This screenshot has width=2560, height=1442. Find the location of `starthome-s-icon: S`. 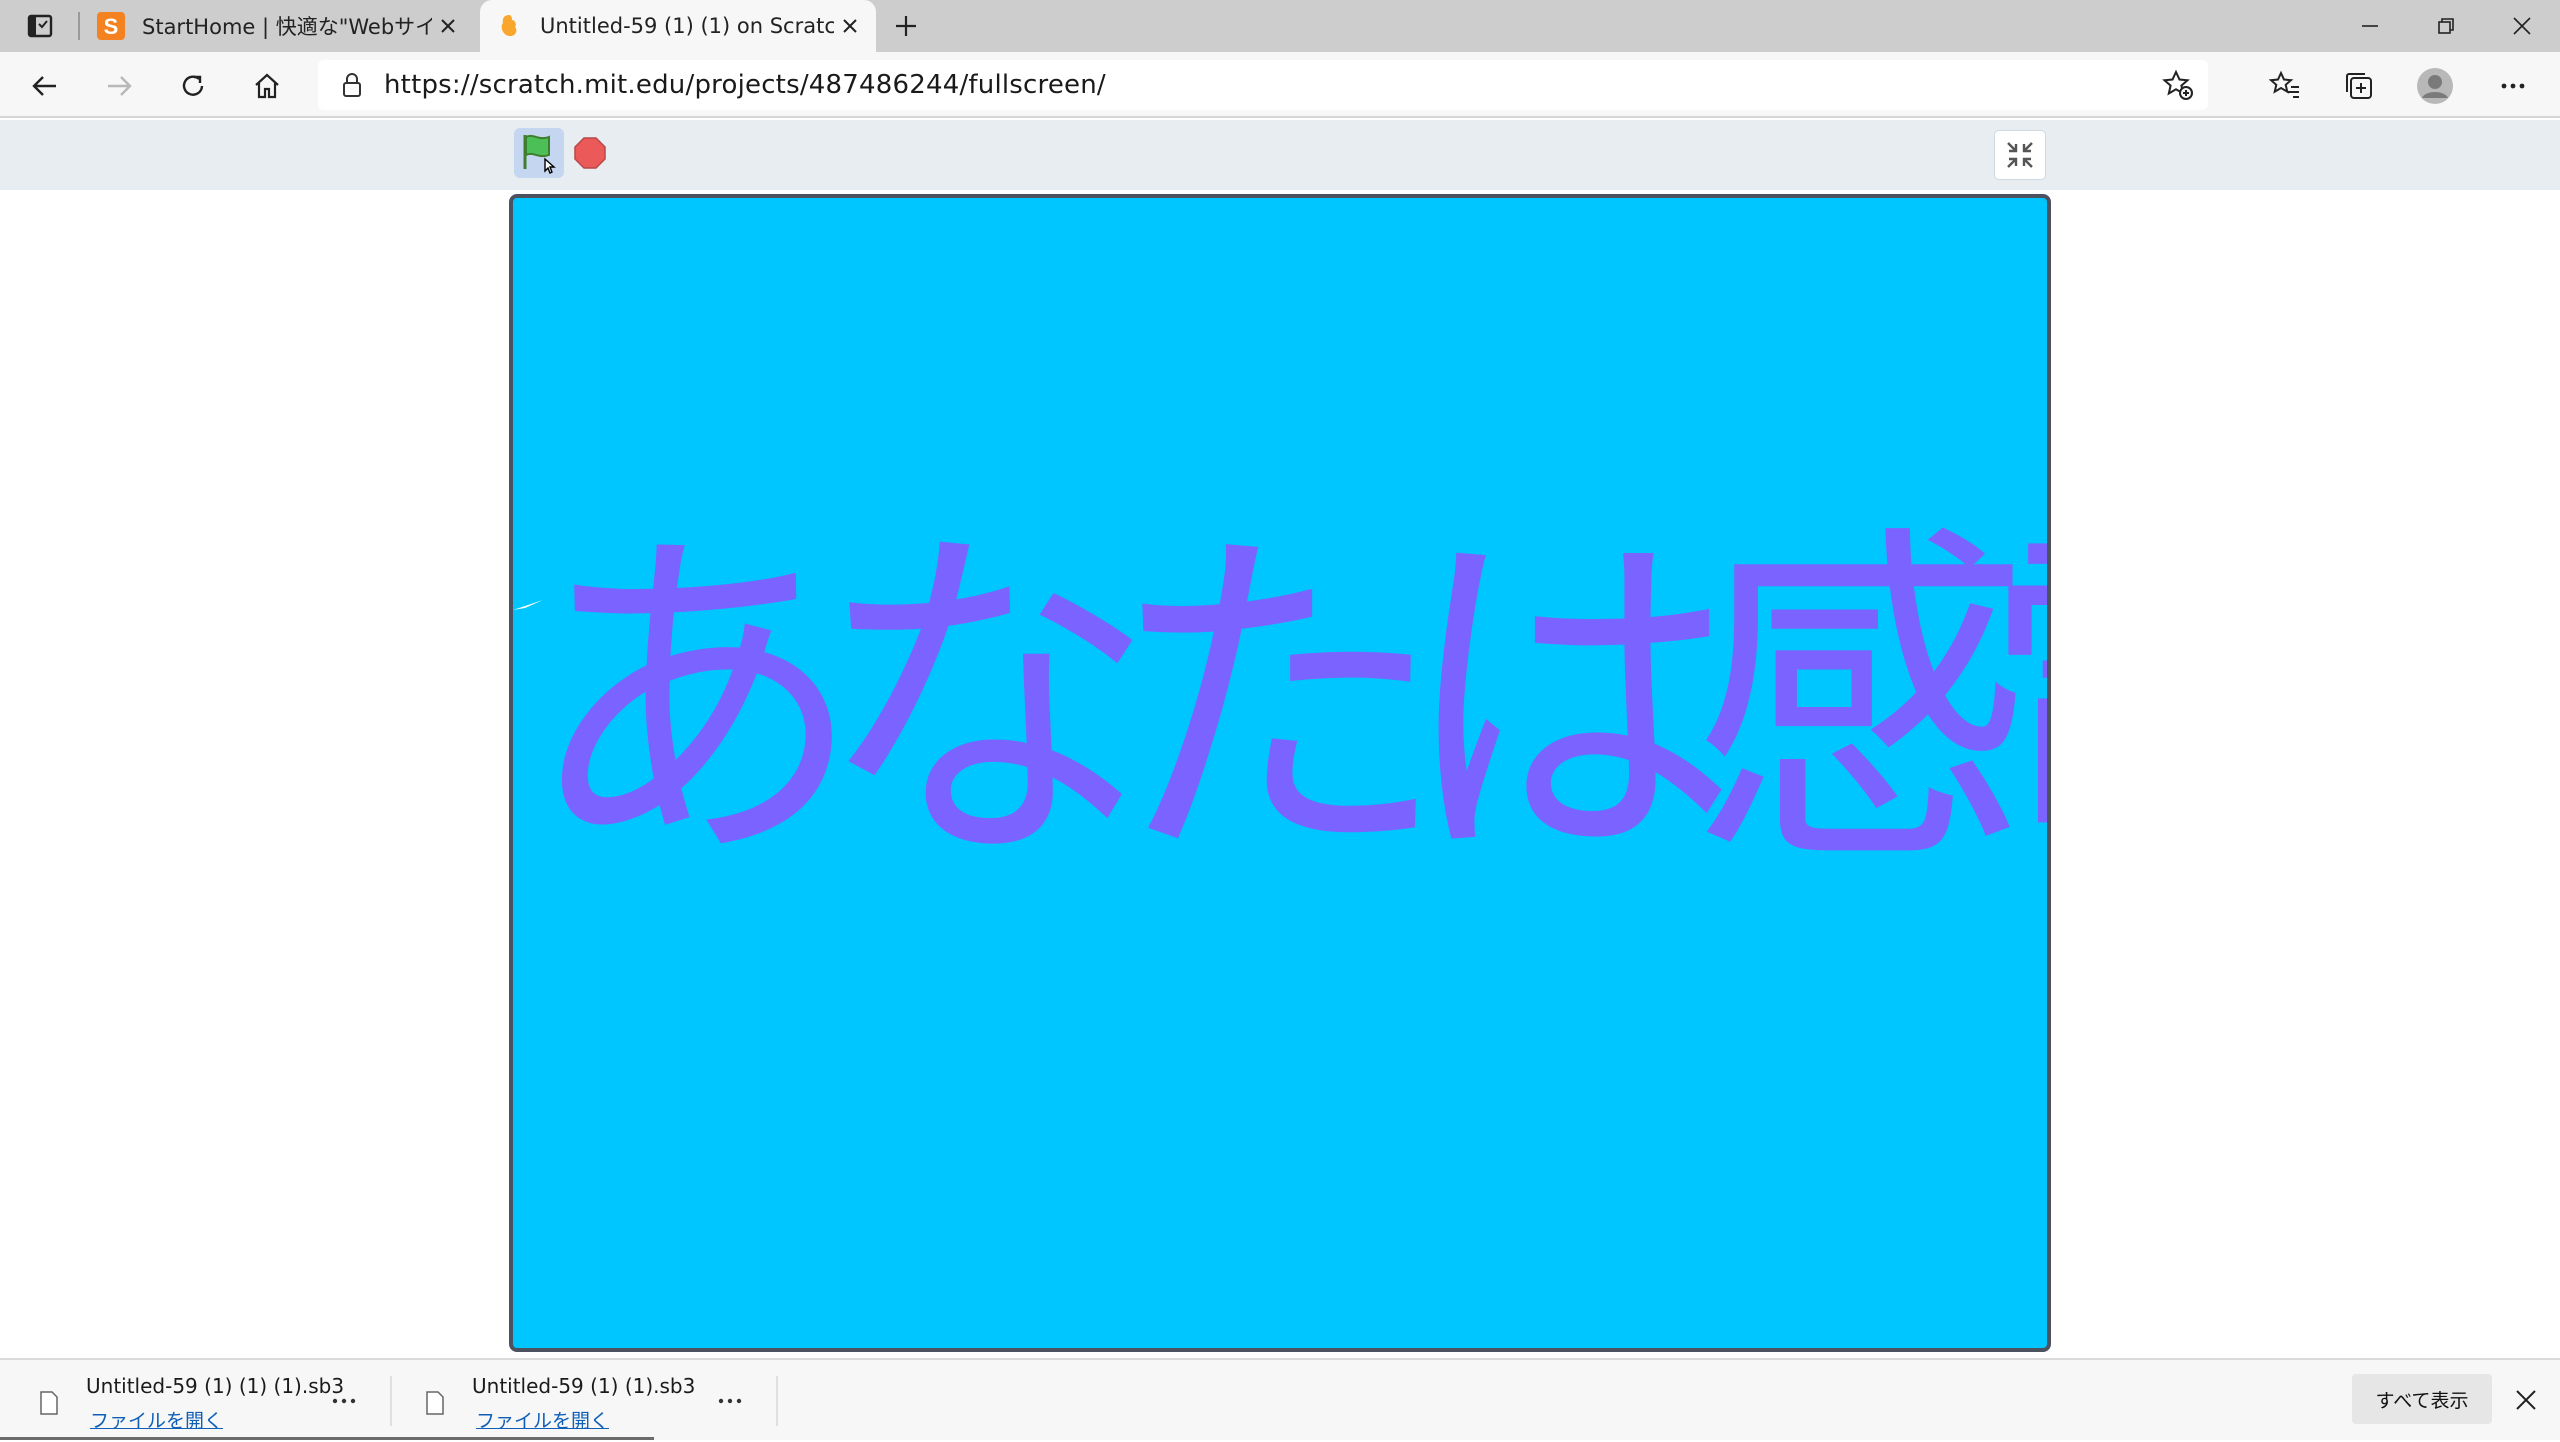

starthome-s-icon: S is located at coordinates (111, 26).